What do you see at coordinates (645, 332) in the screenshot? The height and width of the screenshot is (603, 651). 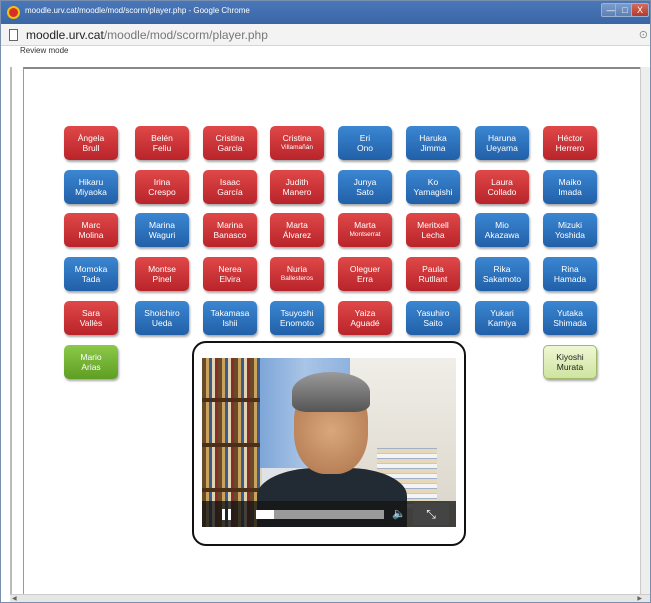 I see `vertical-scrollbar` at bounding box center [645, 332].